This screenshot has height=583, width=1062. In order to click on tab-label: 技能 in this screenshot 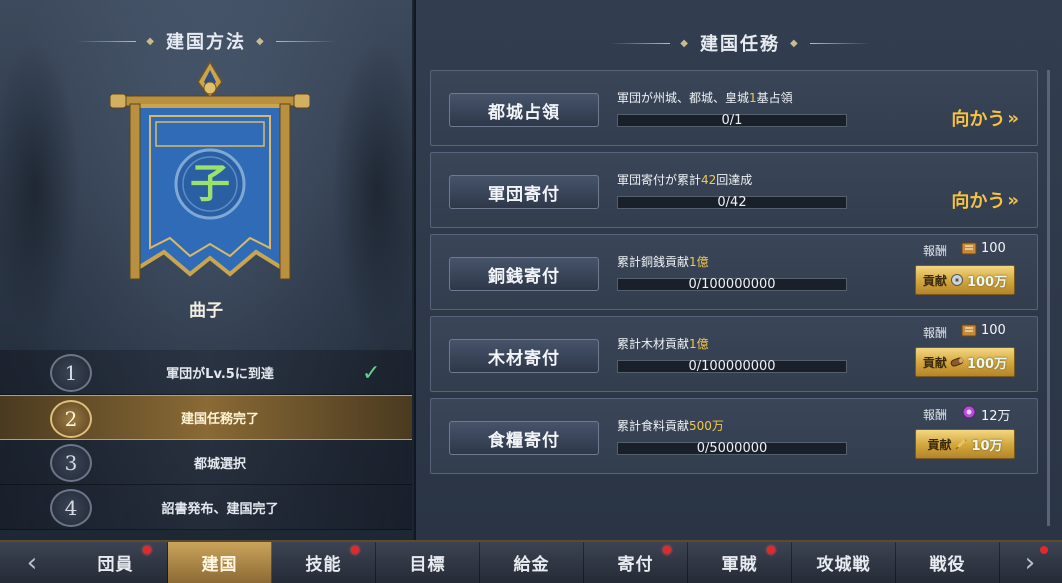, I will do `click(323, 565)`.